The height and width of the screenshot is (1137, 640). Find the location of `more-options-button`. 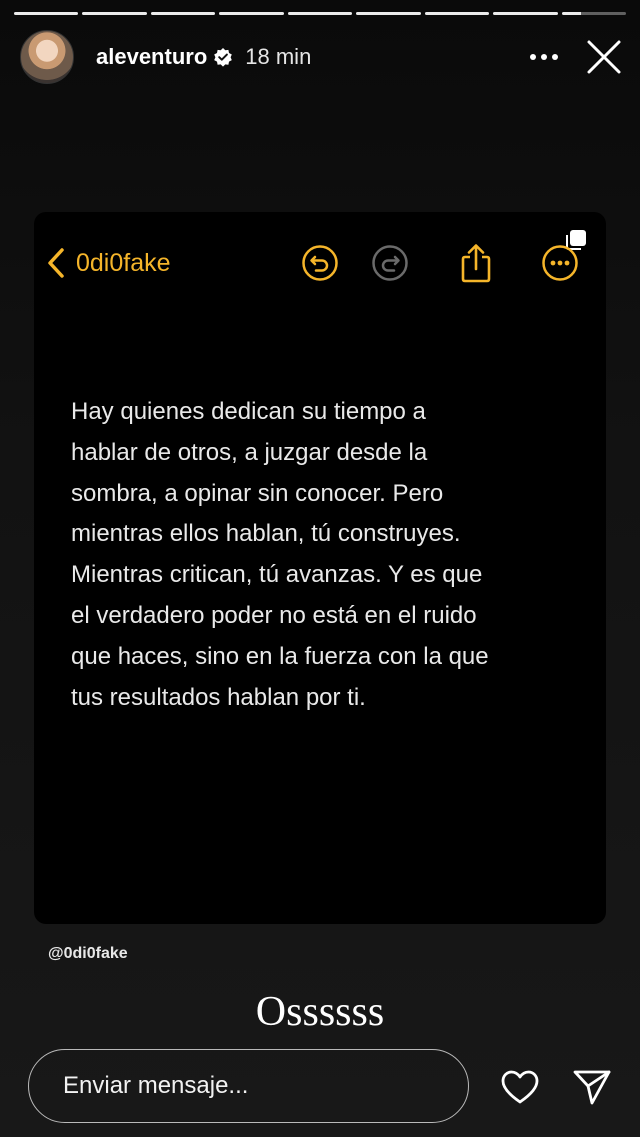

more-options-button is located at coordinates (544, 57).